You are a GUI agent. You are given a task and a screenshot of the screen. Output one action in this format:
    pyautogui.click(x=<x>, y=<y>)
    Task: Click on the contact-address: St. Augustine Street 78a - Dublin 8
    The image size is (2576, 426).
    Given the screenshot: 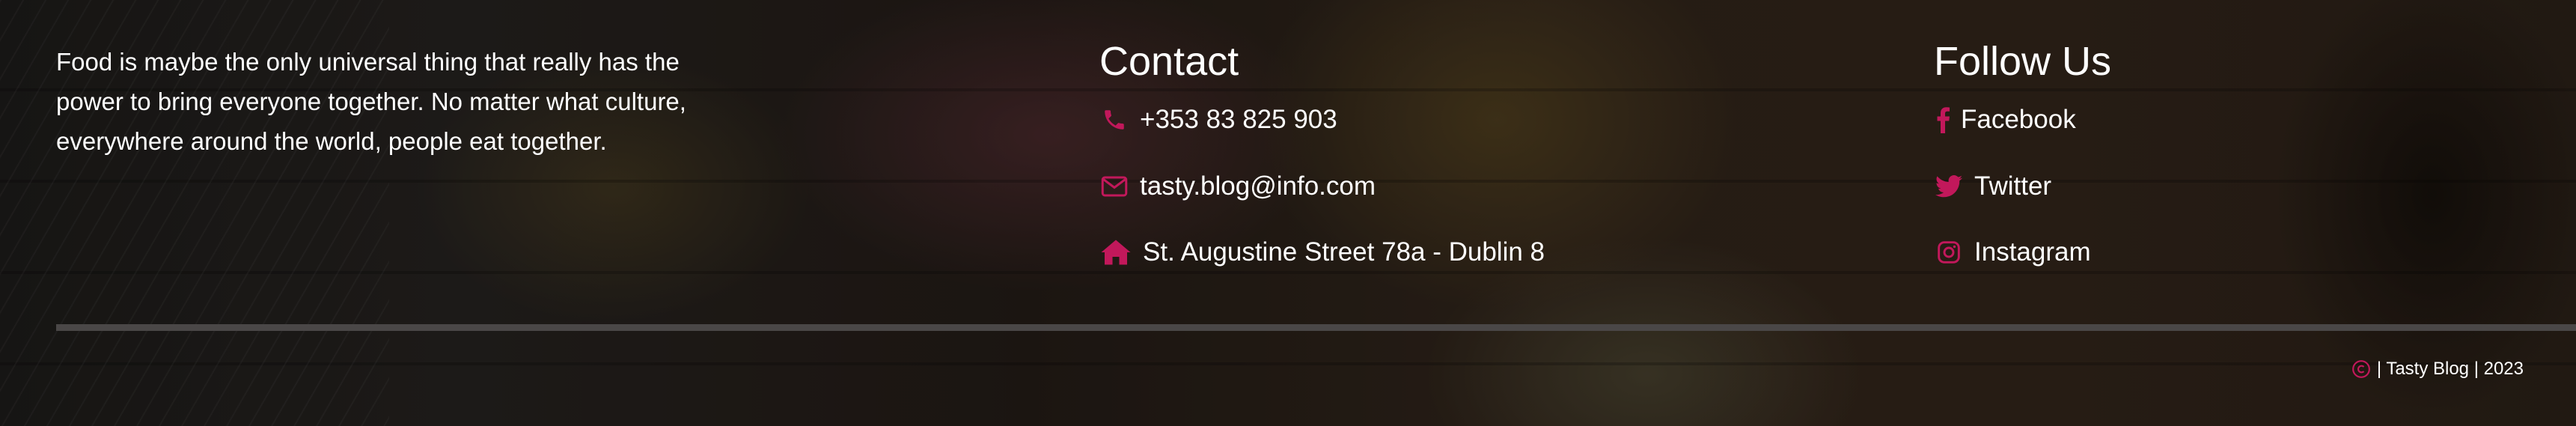 What is the action you would take?
    pyautogui.click(x=1322, y=252)
    